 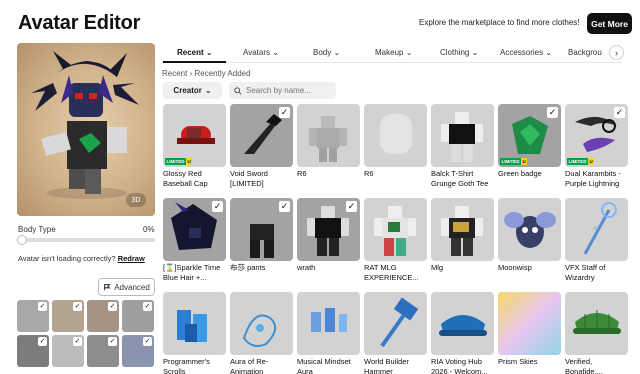 I want to click on item-card: Balck T-Shirt Grunge Goth Tee, so click(x=462, y=149).